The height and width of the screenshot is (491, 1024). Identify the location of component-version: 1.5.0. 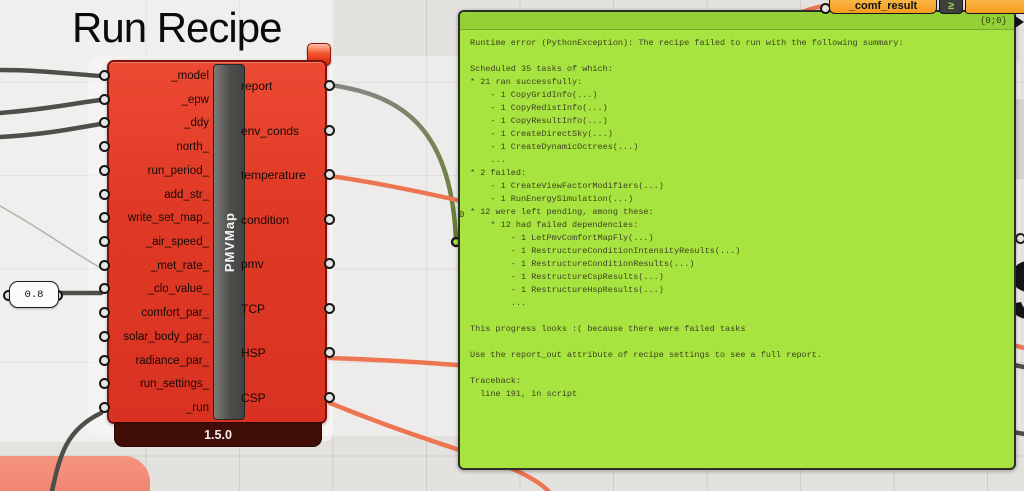
(218, 434).